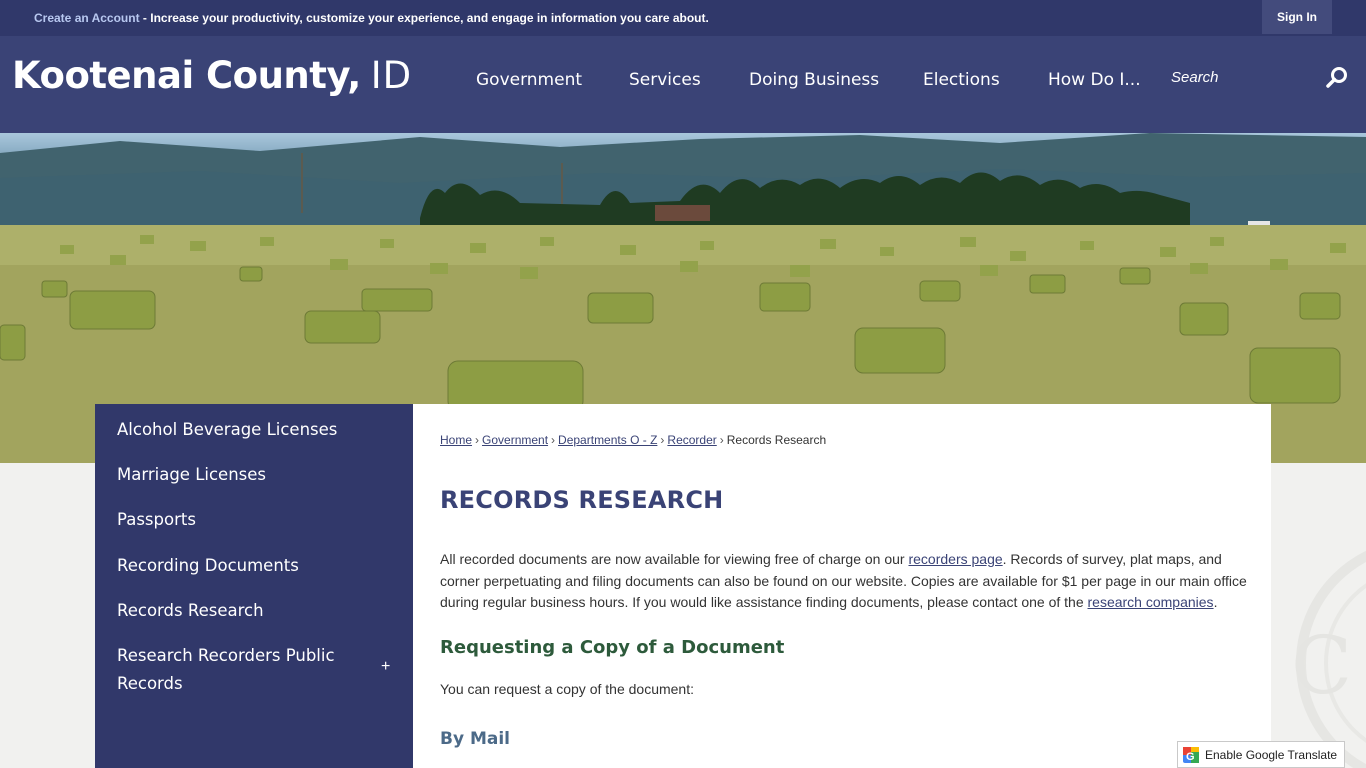 The height and width of the screenshot is (768, 1366). I want to click on breadcrumb-recorder: Recorder, so click(691, 440).